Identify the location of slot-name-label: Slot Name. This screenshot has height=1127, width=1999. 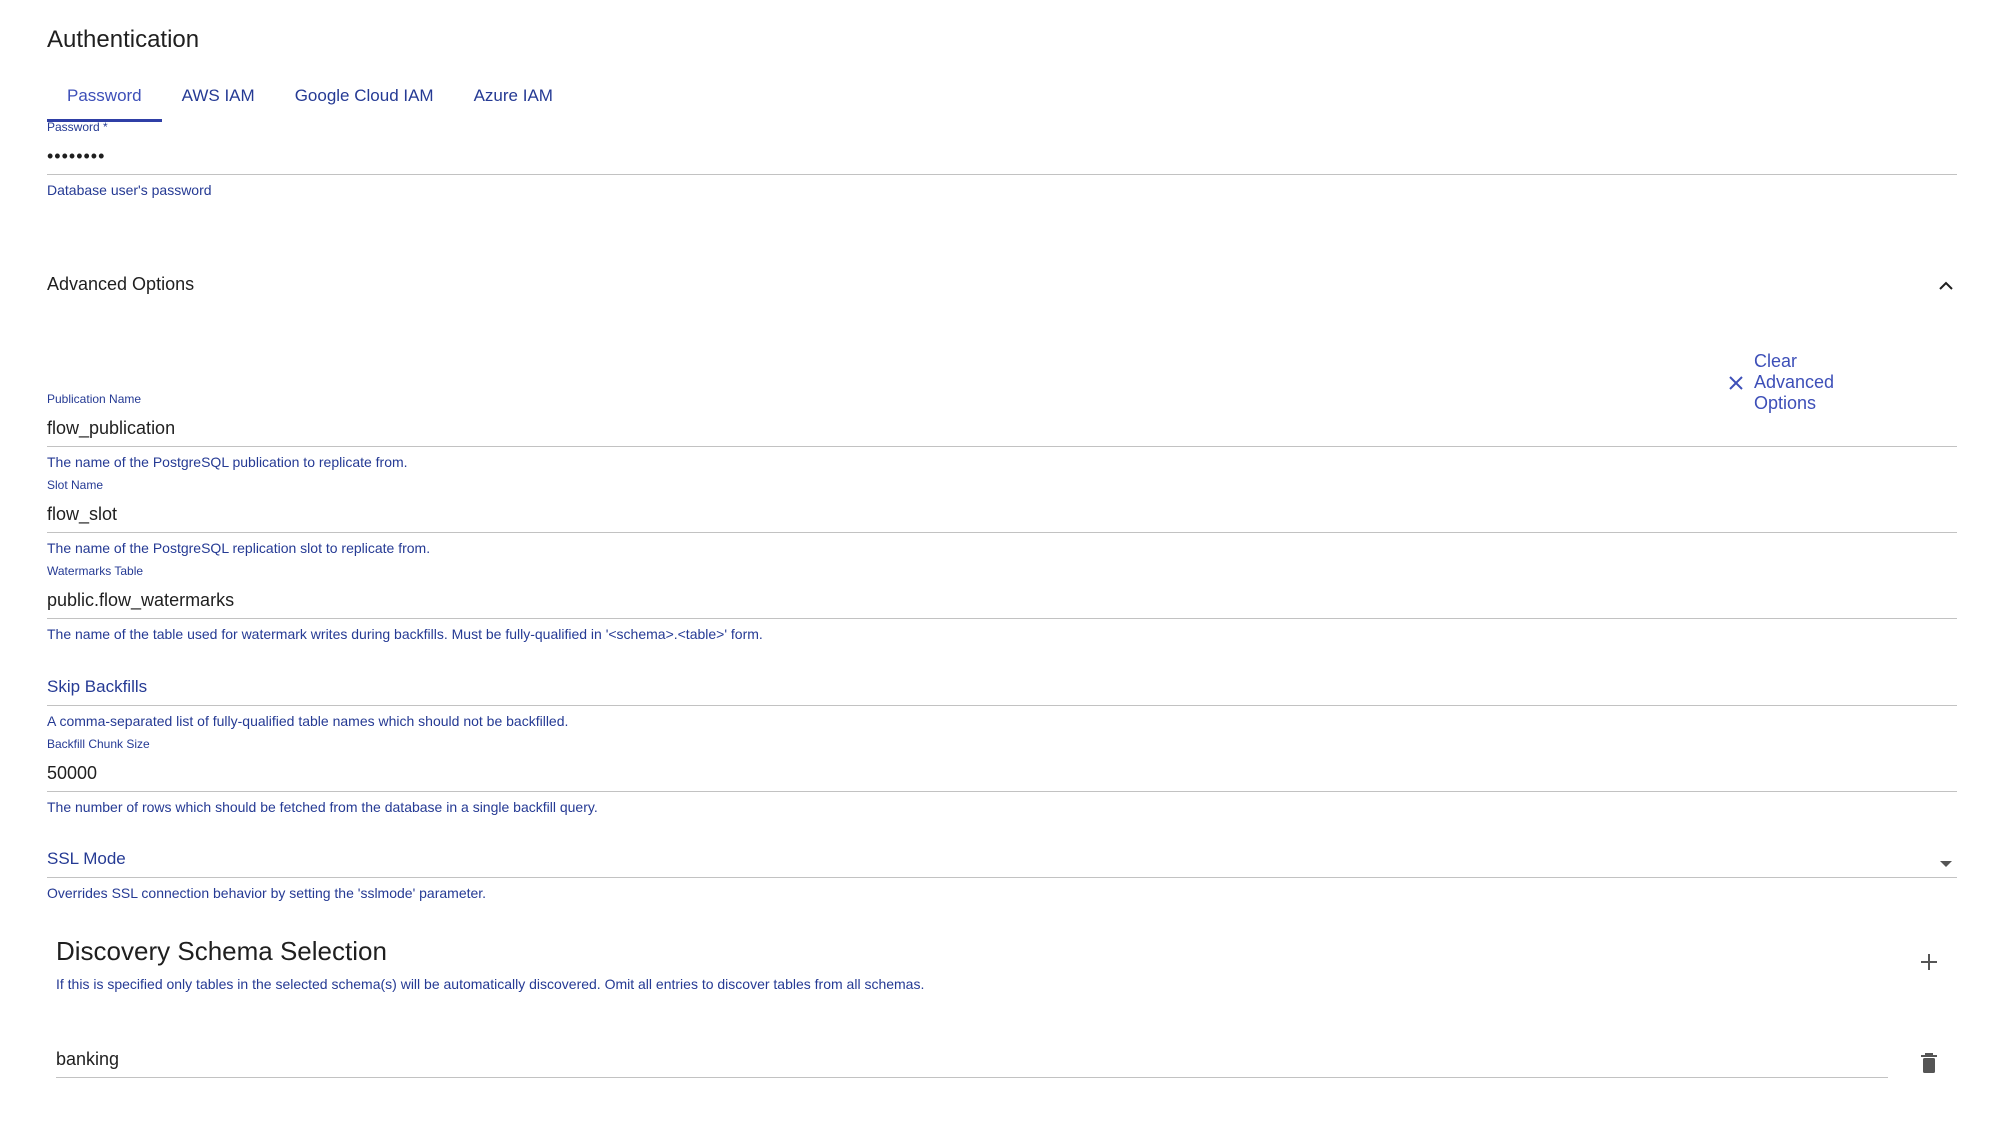
(75, 485).